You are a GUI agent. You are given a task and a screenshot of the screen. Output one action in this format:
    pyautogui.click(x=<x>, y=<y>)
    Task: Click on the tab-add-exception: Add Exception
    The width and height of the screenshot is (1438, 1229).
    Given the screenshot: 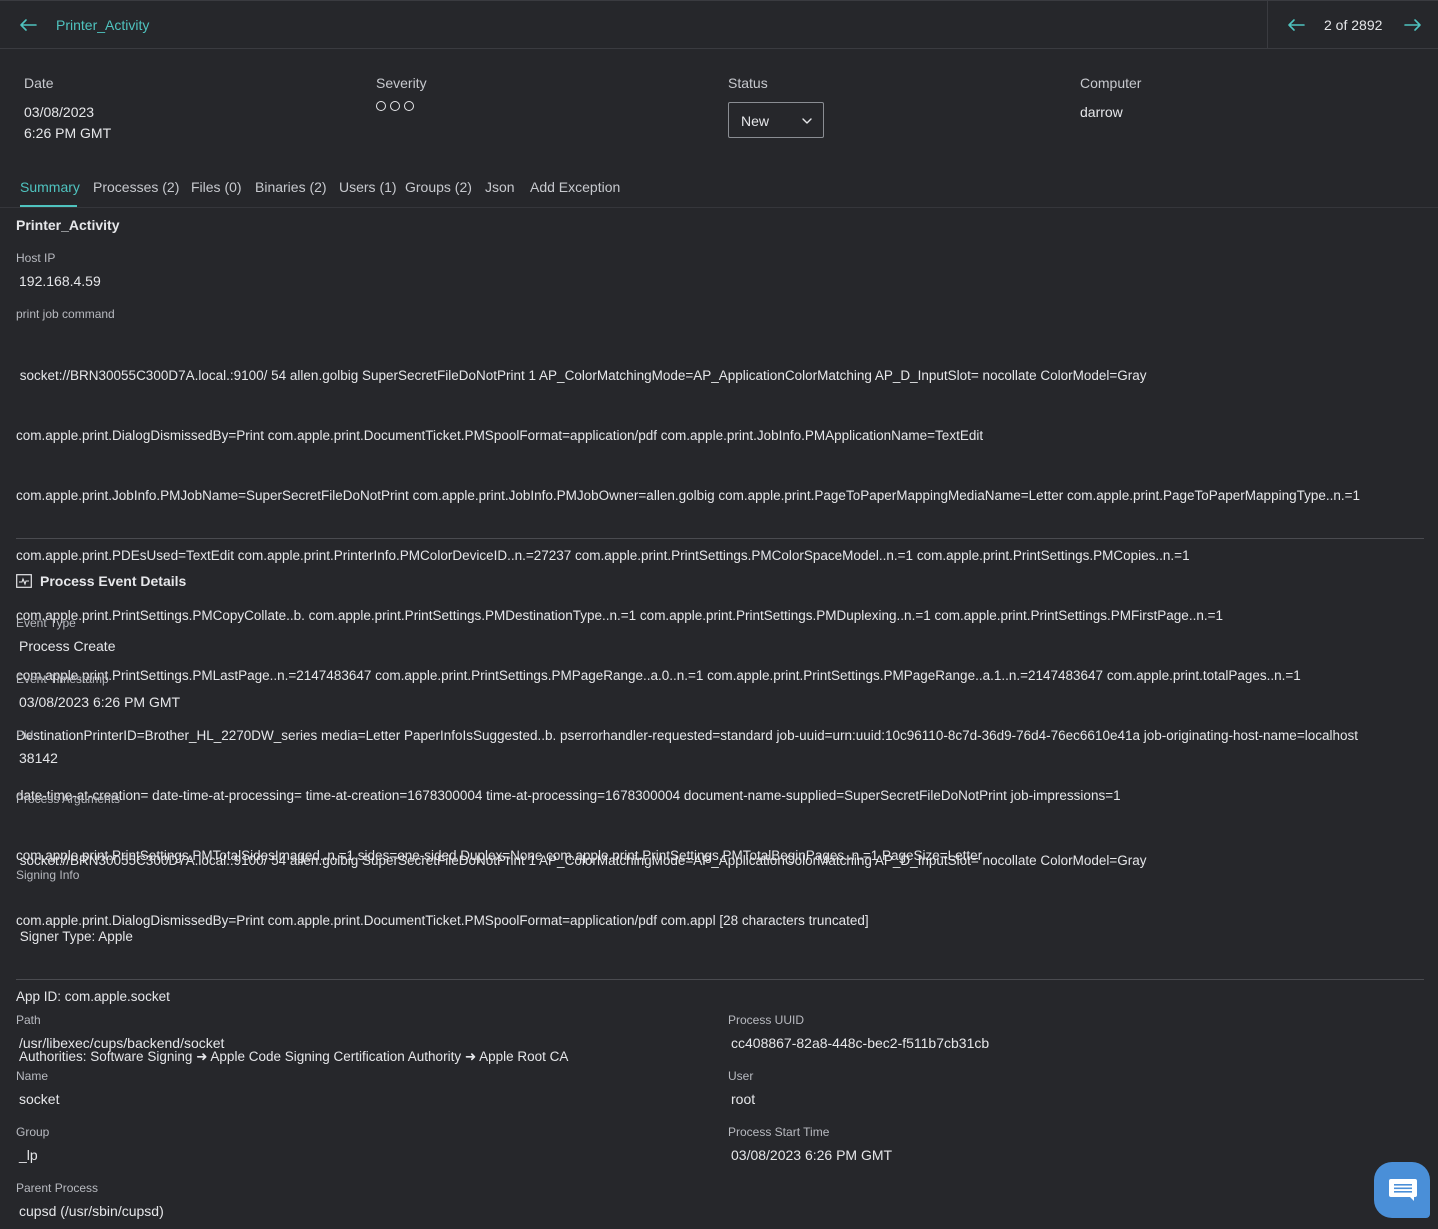 What is the action you would take?
    pyautogui.click(x=575, y=187)
    